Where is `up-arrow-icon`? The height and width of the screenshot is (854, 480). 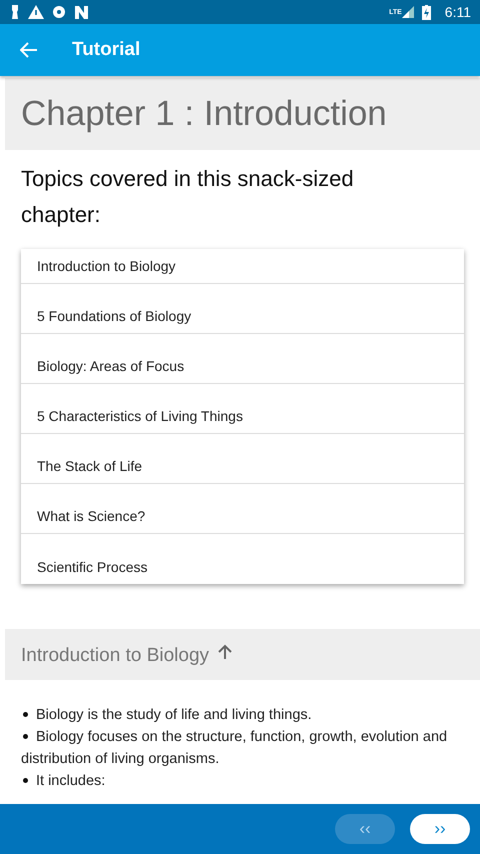
up-arrow-icon is located at coordinates (225, 652).